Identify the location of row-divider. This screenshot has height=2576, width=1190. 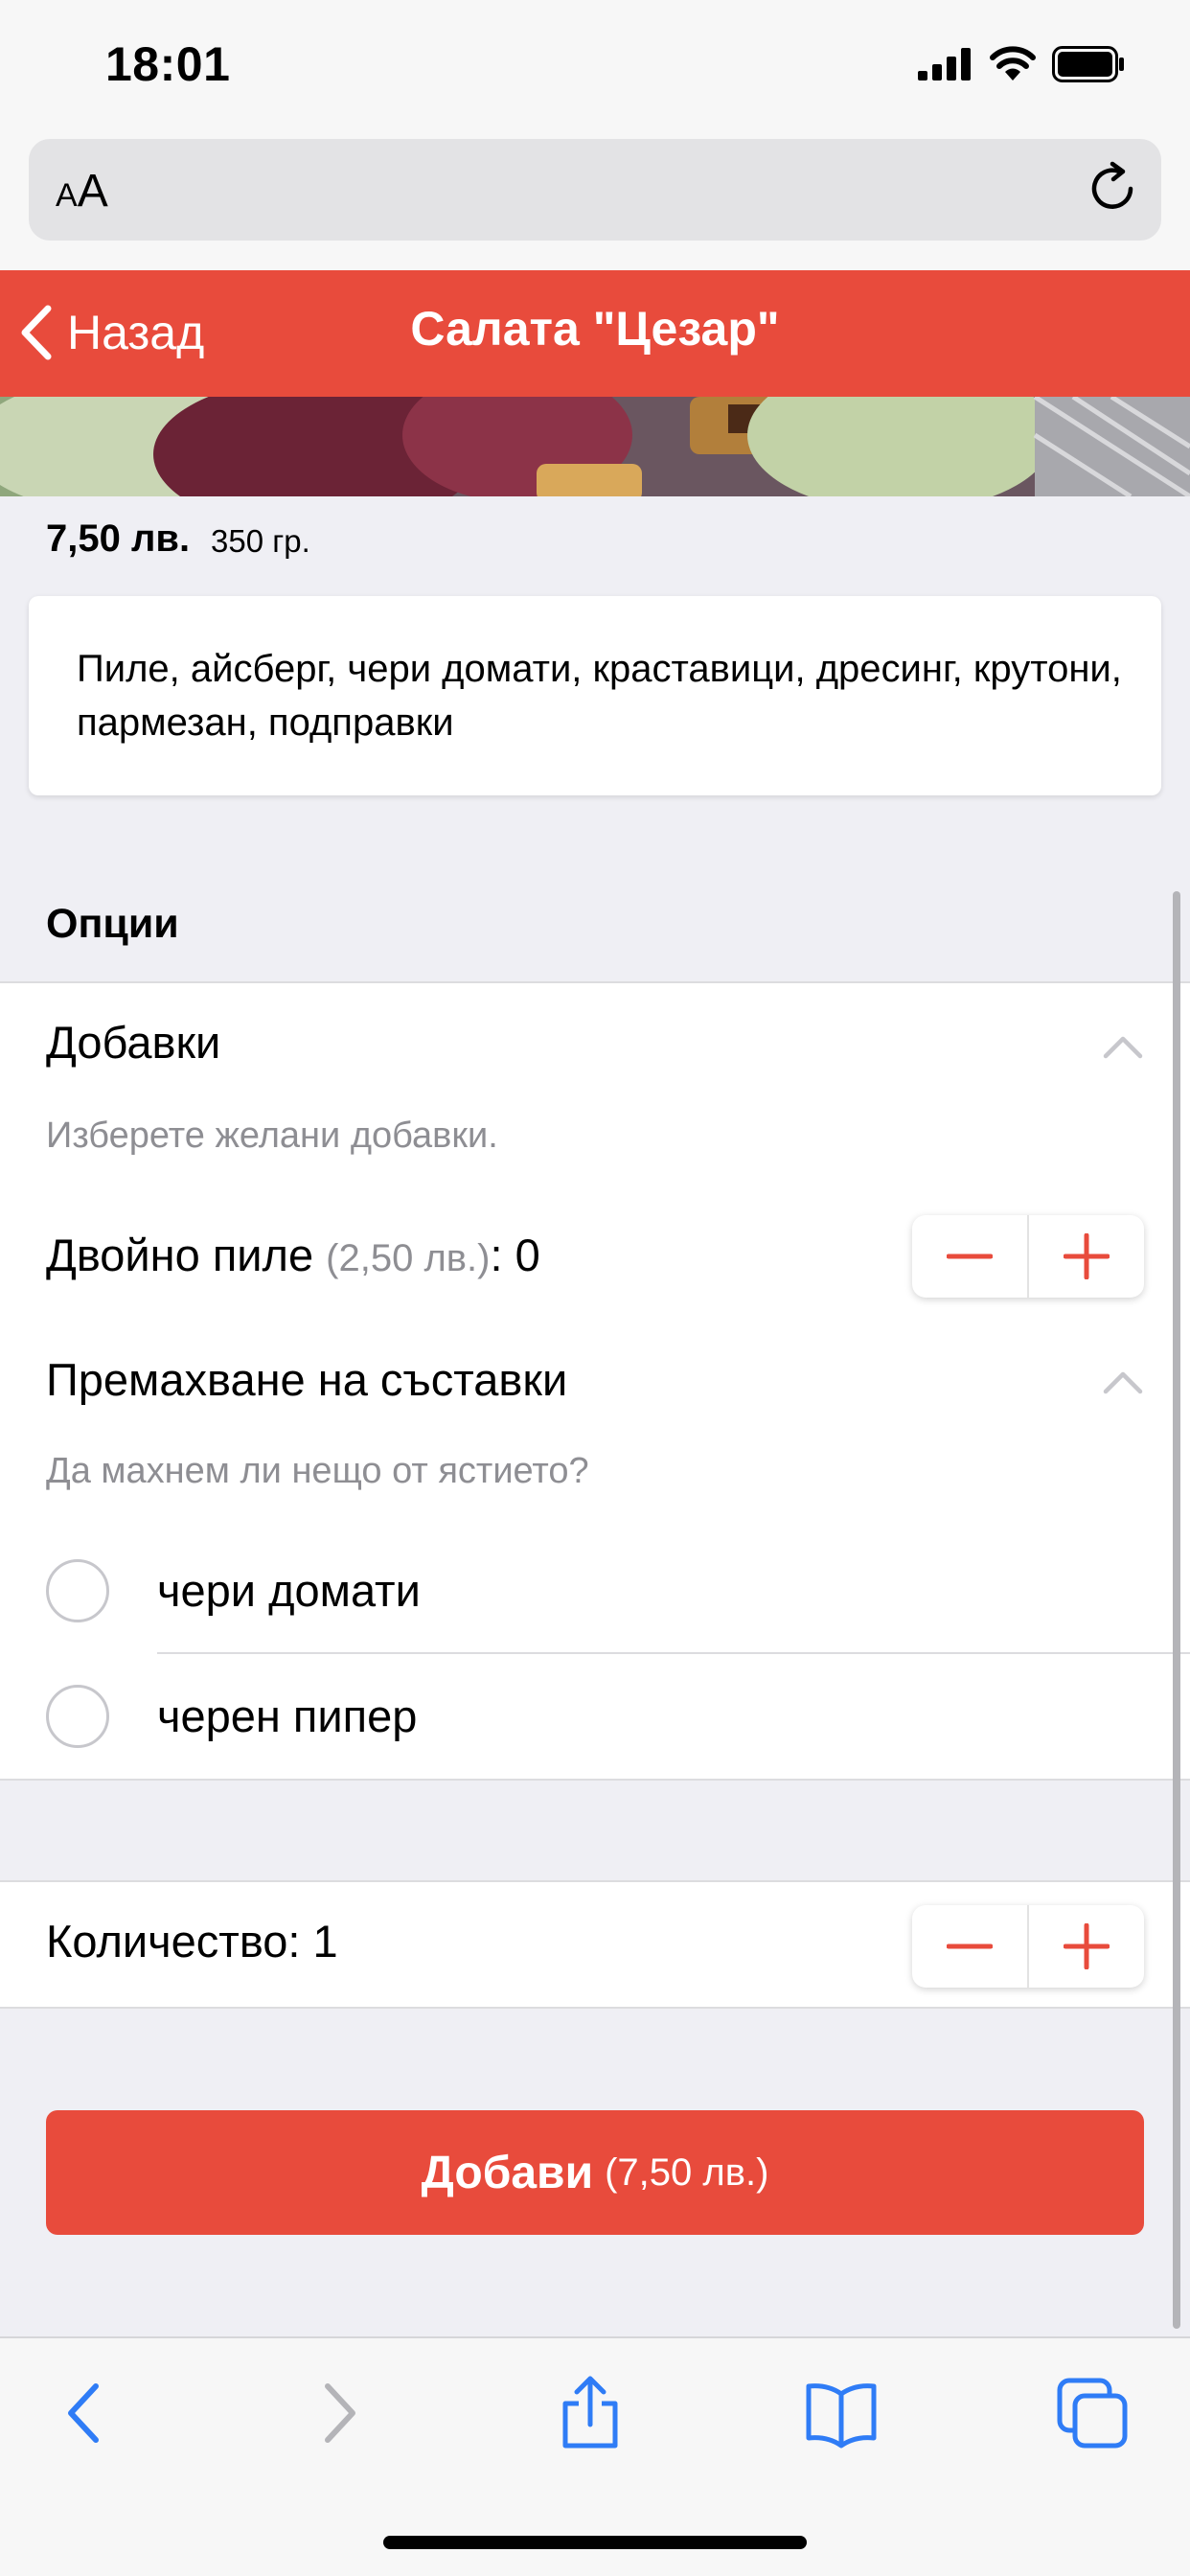
(673, 1653).